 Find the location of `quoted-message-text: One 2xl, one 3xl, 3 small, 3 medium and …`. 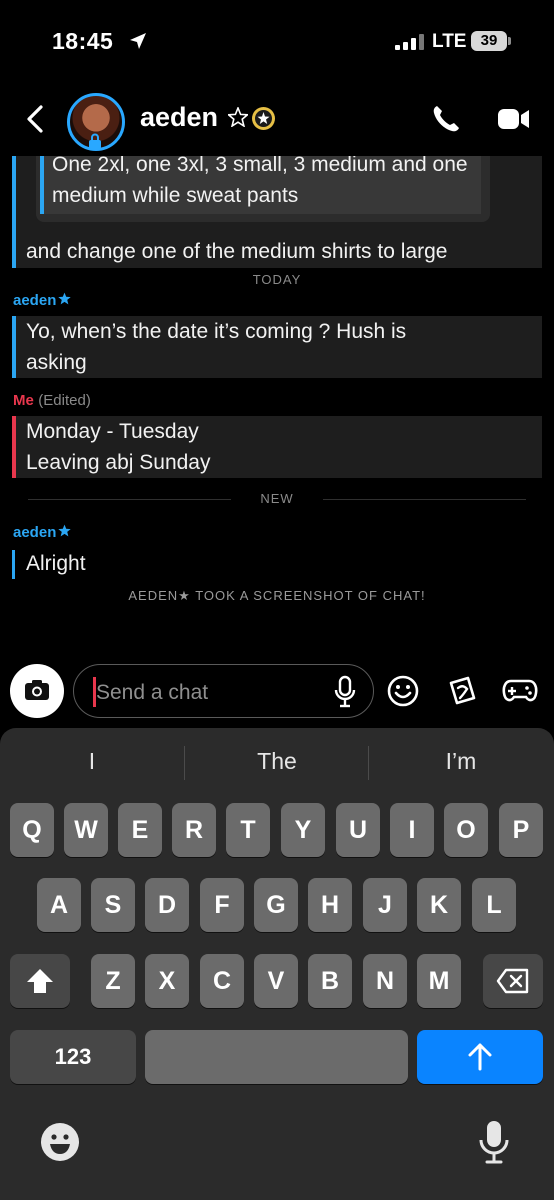

quoted-message-text: One 2xl, one 3xl, 3 small, 3 medium and … is located at coordinates (260, 180).